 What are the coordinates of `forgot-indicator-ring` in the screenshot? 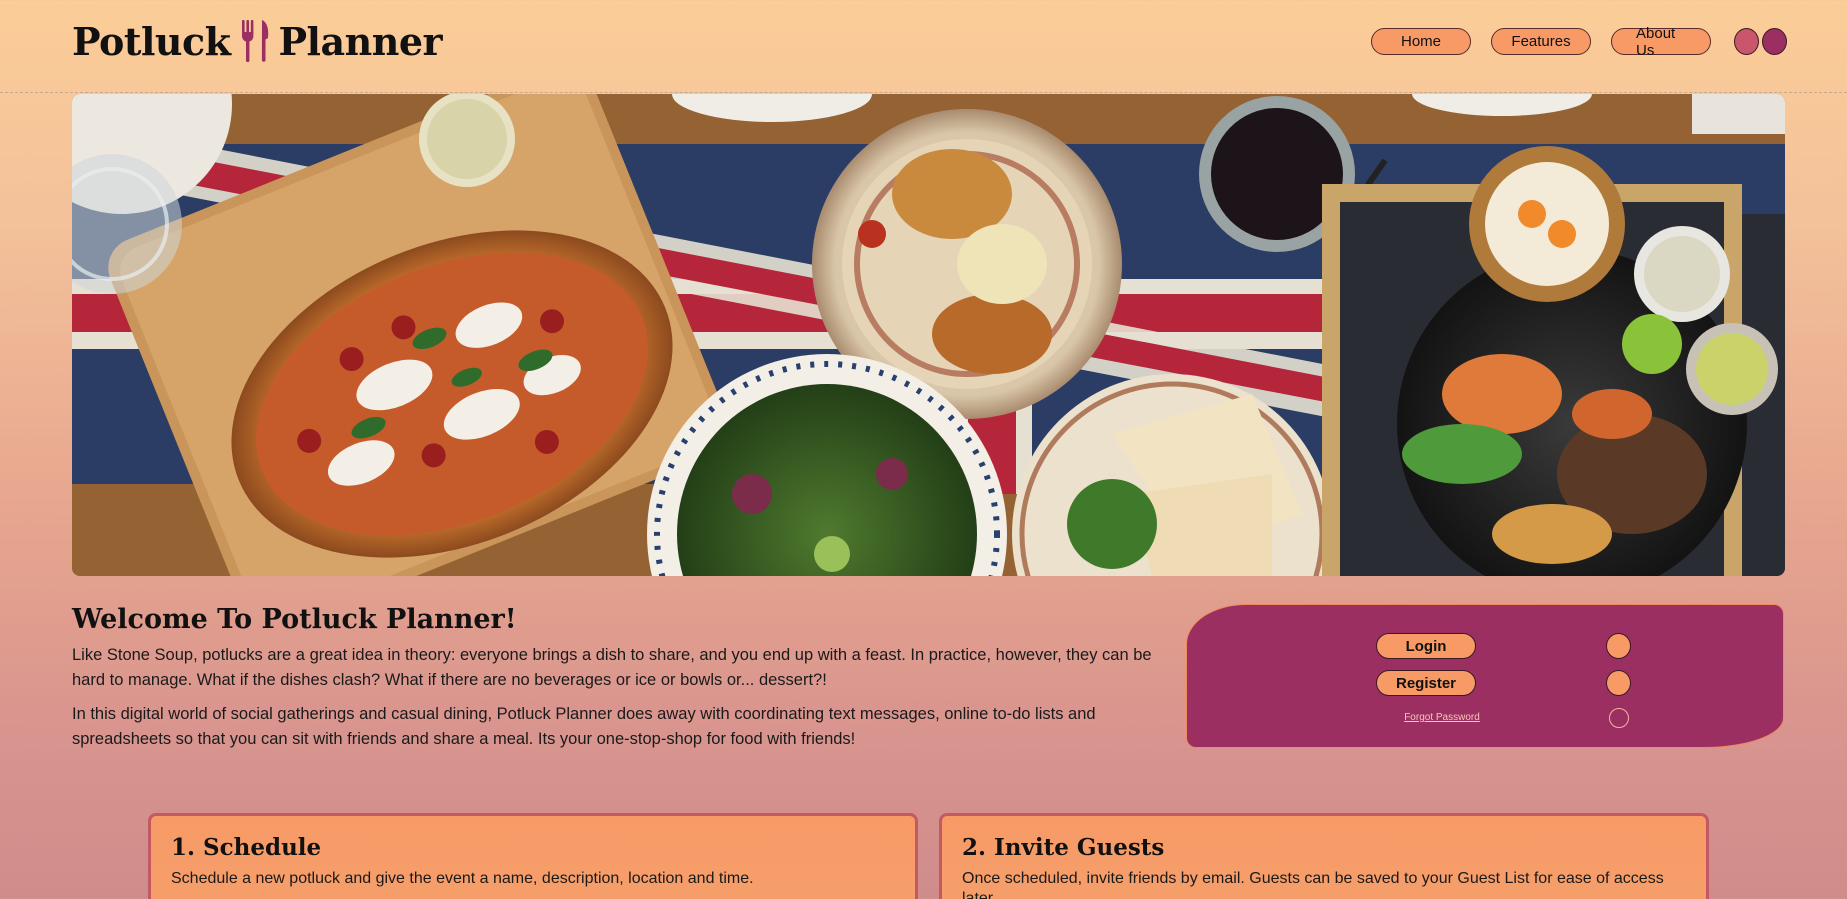 It's located at (1619, 718).